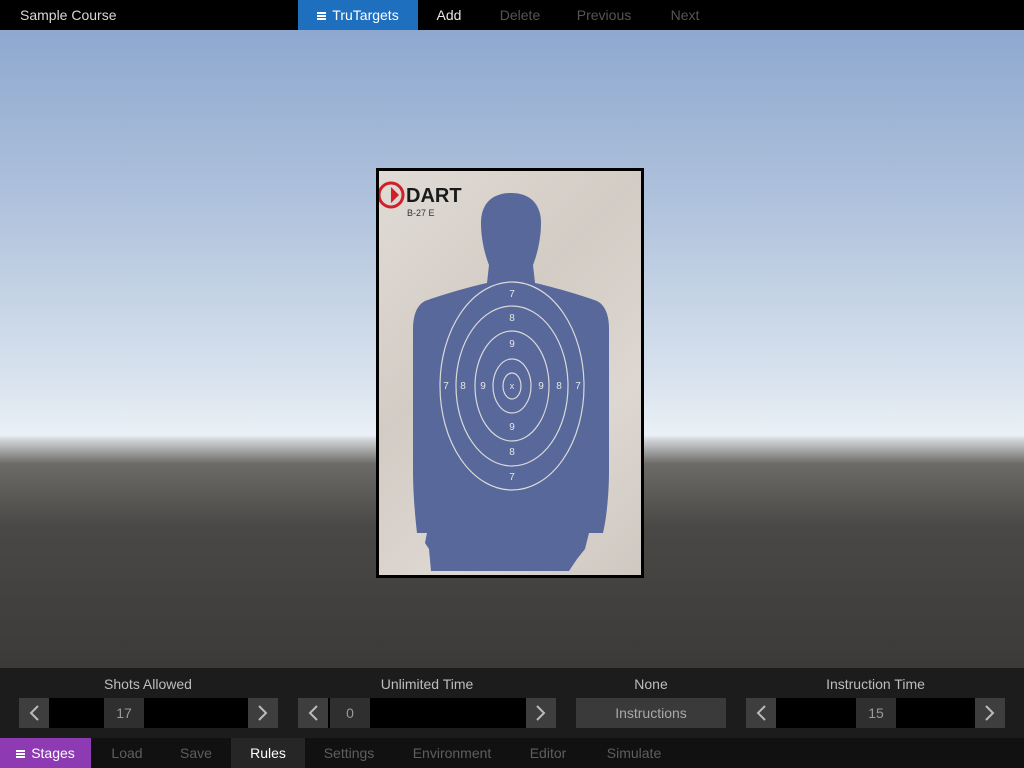 The image size is (1024, 768). I want to click on tab-editor: Editor, so click(548, 753).